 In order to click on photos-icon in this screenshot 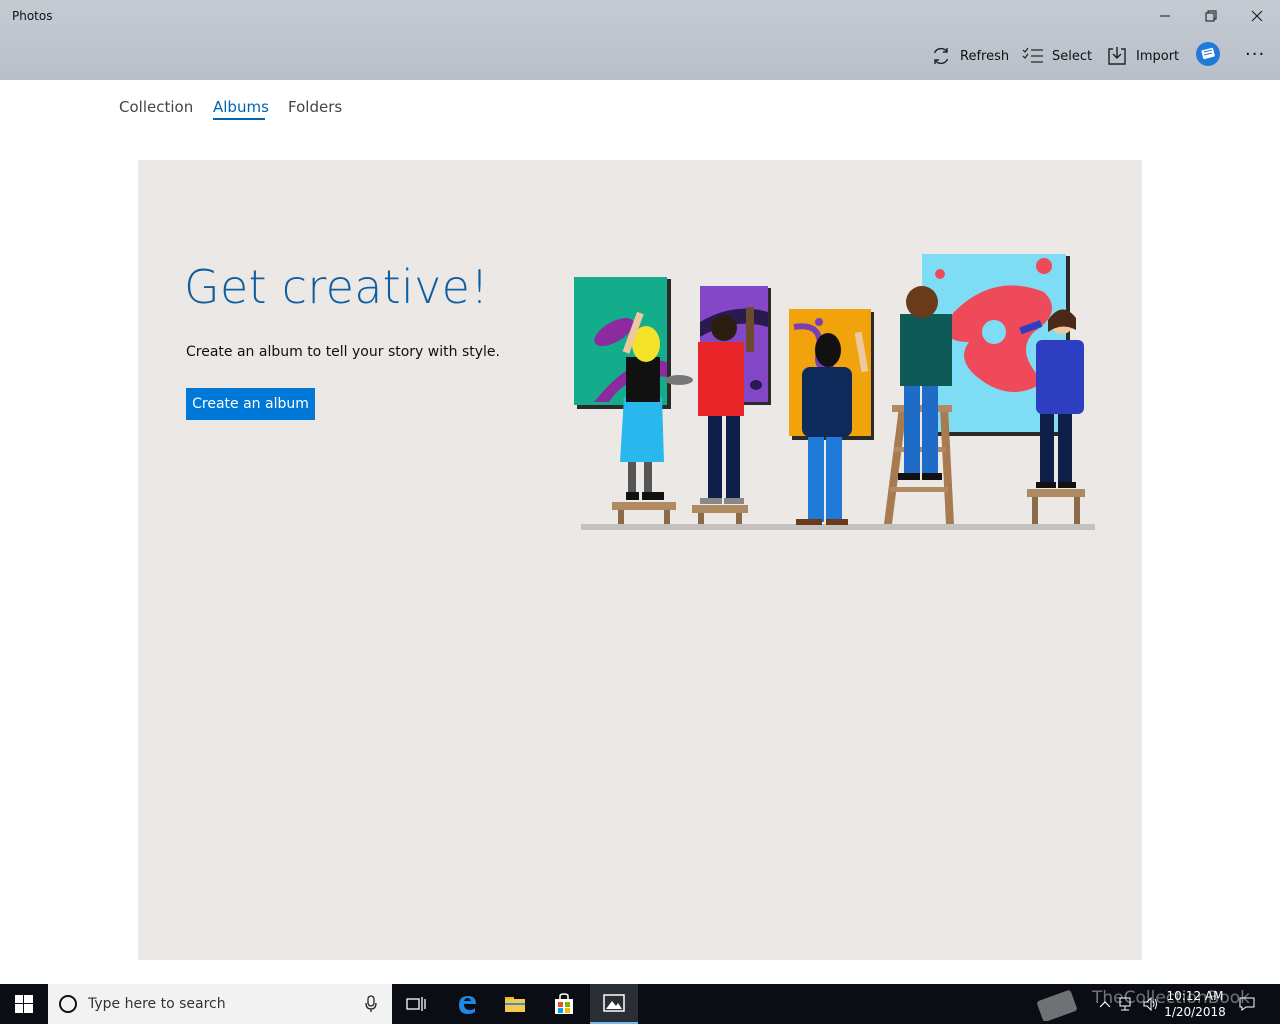, I will do `click(614, 1003)`.